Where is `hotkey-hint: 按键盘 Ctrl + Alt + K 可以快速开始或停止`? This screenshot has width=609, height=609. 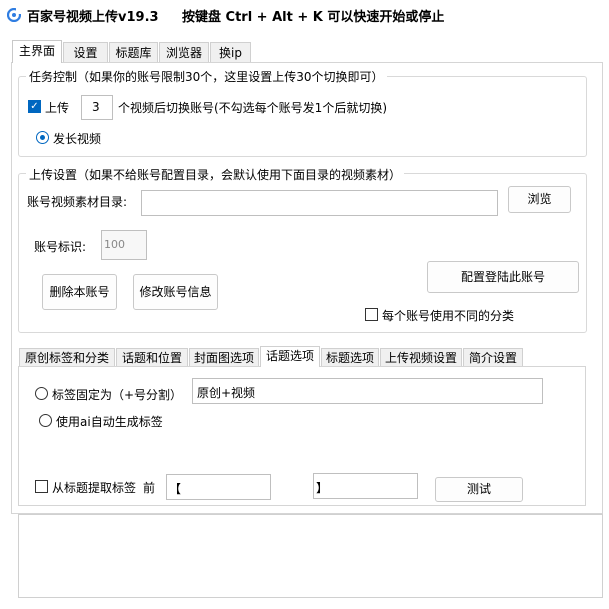
hotkey-hint: 按键盘 Ctrl + Alt + K 可以快速开始或停止 is located at coordinates (313, 17).